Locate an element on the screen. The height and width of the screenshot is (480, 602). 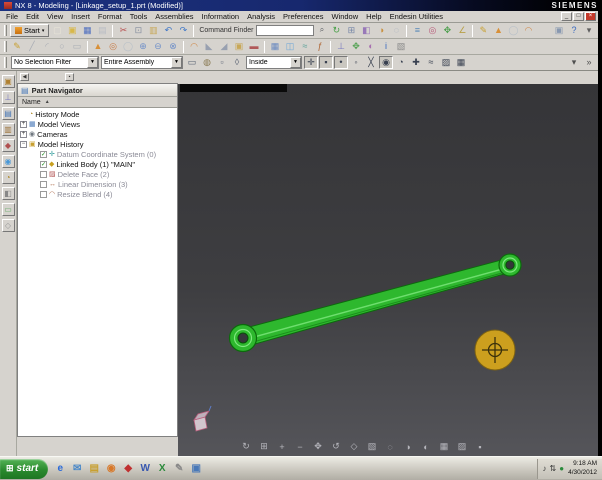
shell-icon: ▣ is located at coordinates (239, 46).